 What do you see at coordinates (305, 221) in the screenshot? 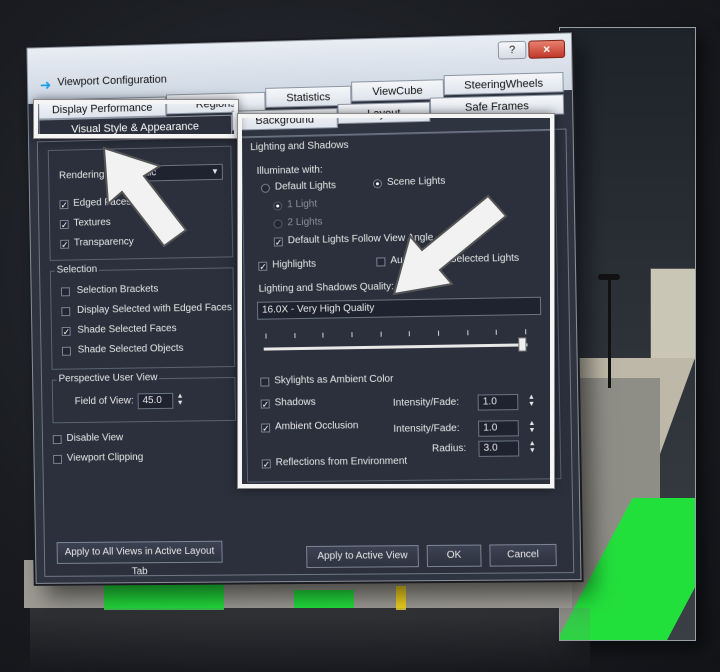
I see `annotation-arrows` at bounding box center [305, 221].